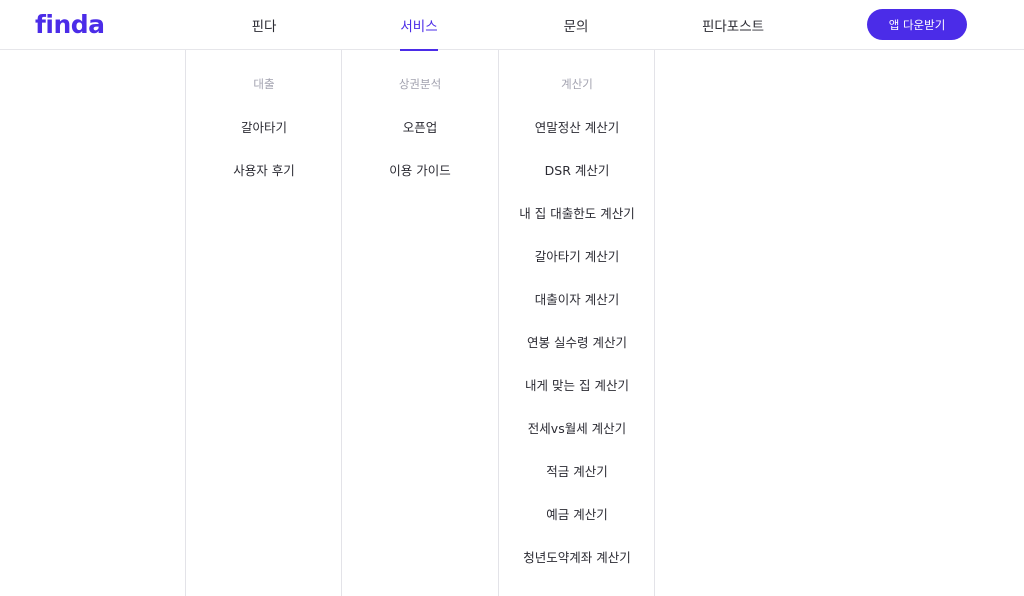  Describe the element at coordinates (577, 169) in the screenshot. I see `menu-link: DSR 계산기` at that location.